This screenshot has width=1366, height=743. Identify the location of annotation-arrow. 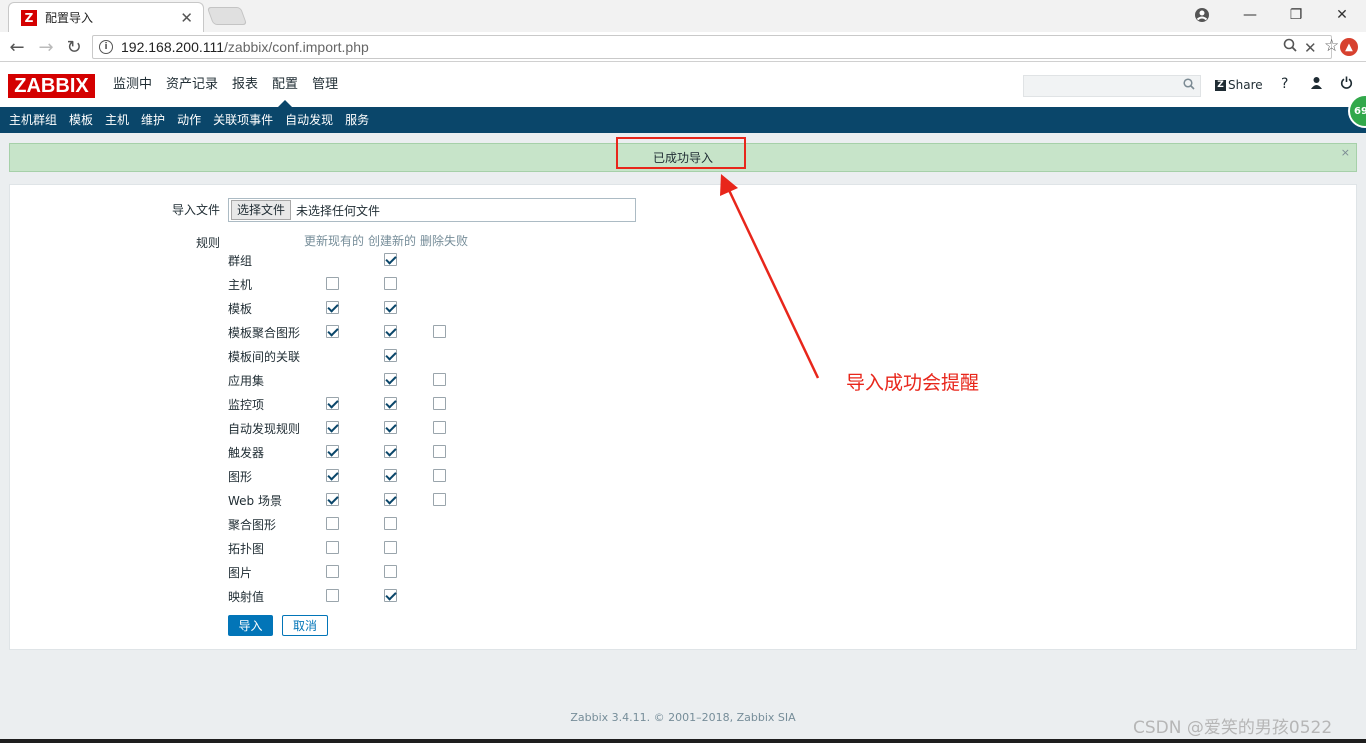
(770, 276).